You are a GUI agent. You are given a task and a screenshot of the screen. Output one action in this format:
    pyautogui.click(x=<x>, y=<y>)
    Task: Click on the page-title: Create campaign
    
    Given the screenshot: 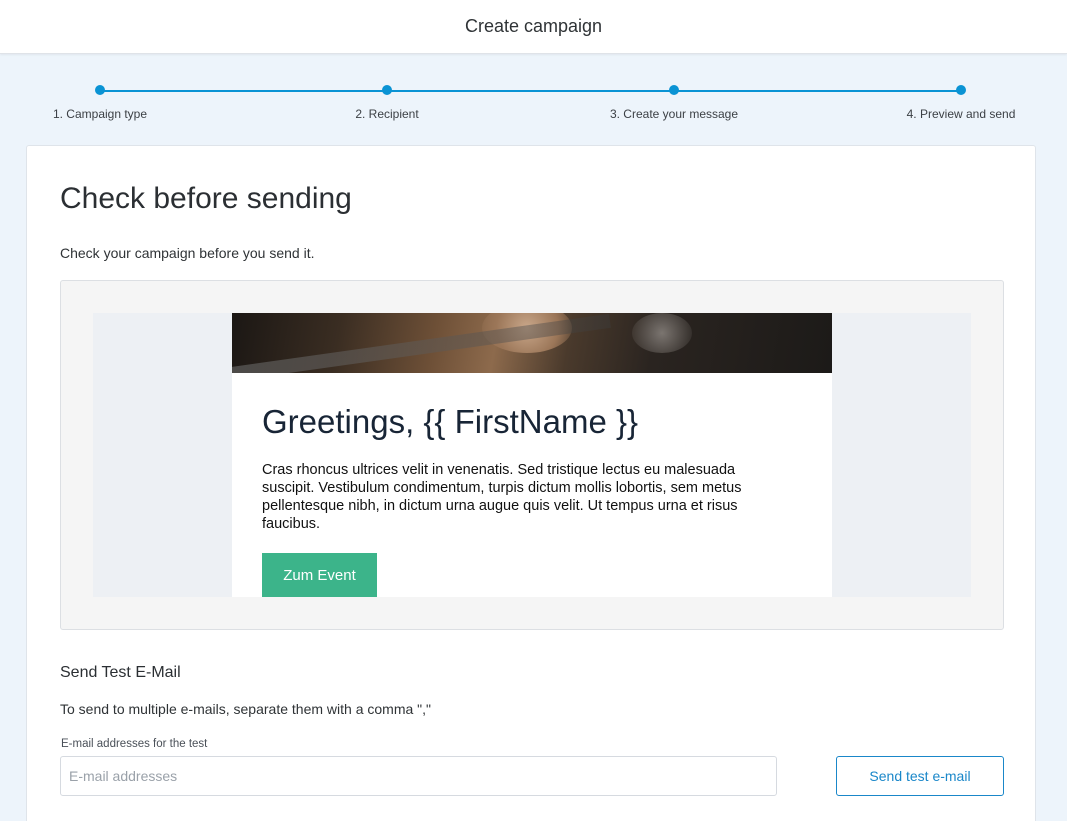 What is the action you would take?
    pyautogui.click(x=533, y=26)
    